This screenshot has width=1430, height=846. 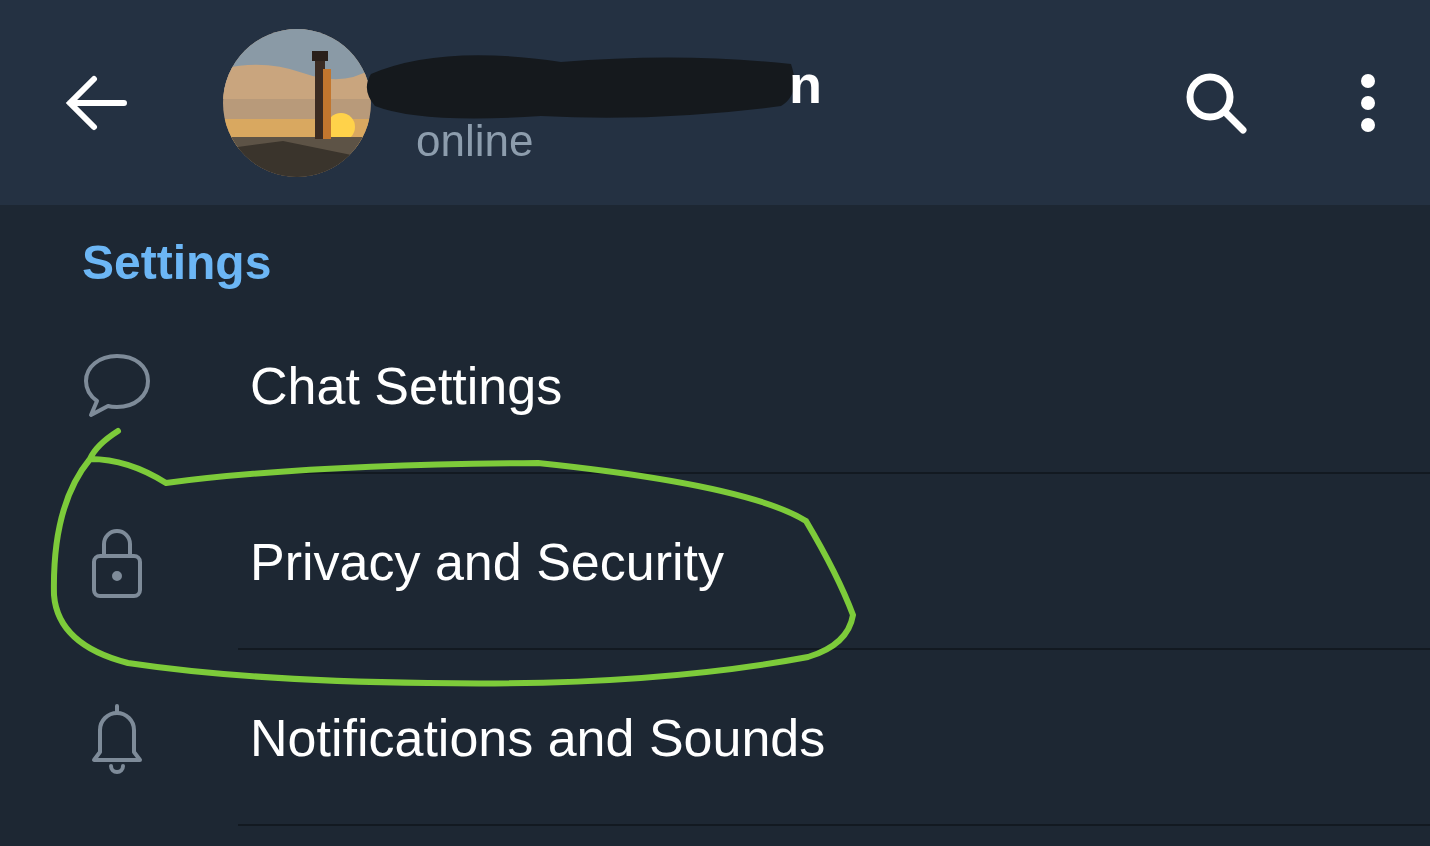 What do you see at coordinates (177, 263) in the screenshot?
I see `section-title: Settings` at bounding box center [177, 263].